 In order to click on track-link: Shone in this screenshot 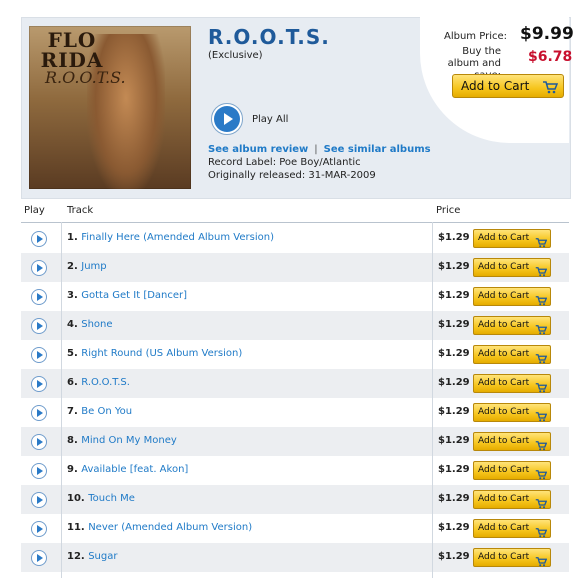, I will do `click(96, 324)`.